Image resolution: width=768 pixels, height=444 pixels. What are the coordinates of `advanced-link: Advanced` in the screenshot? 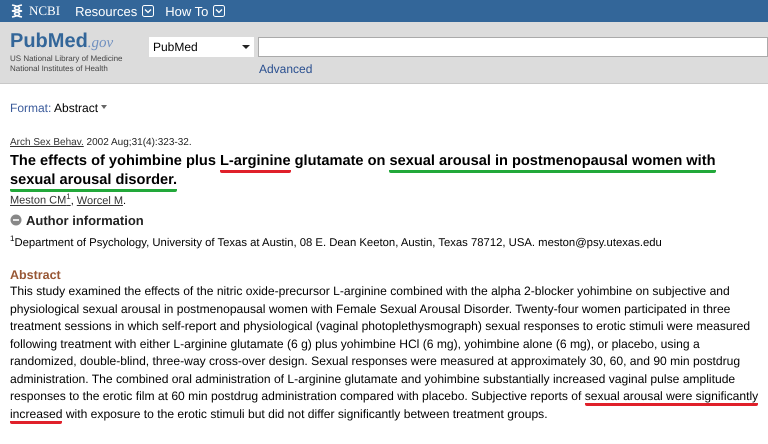 It's located at (513, 69).